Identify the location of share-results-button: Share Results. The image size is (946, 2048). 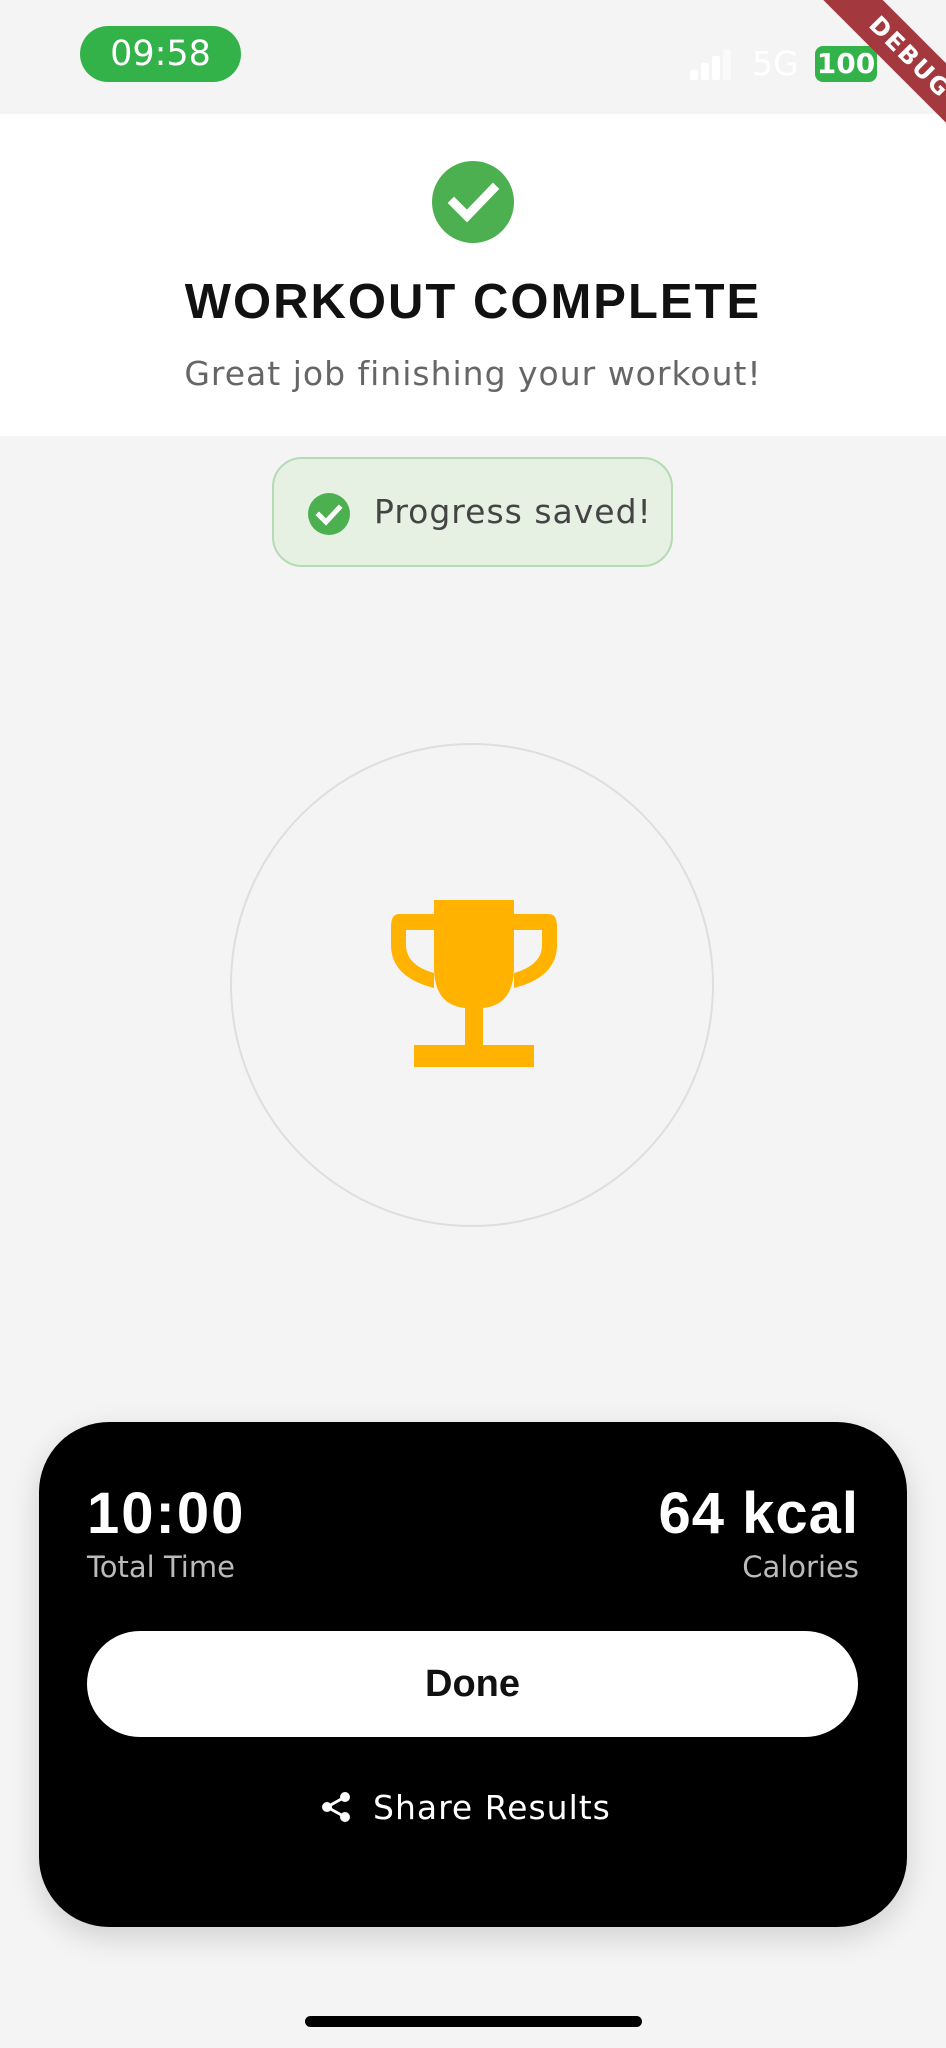
(474, 1808).